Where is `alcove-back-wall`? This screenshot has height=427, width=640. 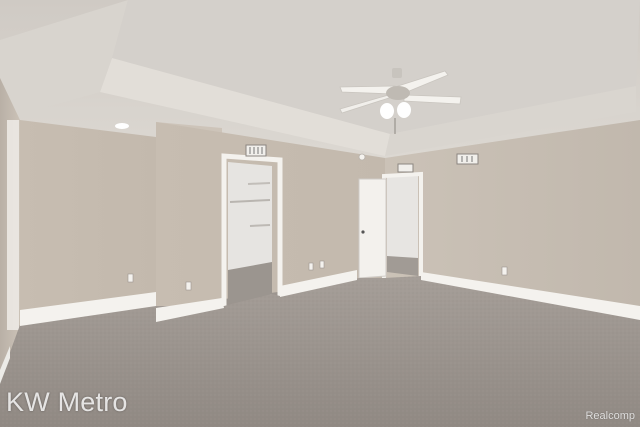 alcove-back-wall is located at coordinates (88, 219).